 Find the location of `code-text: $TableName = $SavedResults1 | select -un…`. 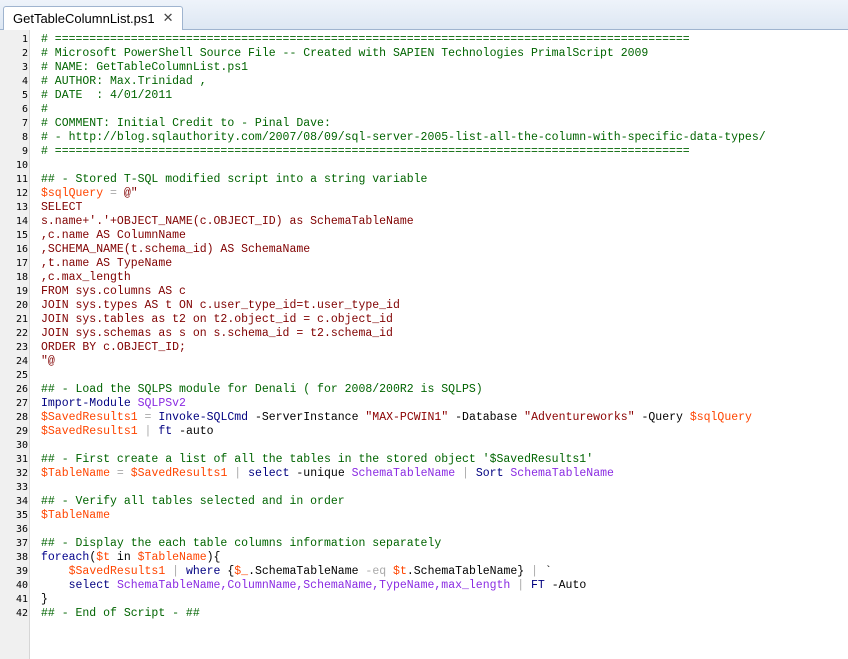

code-text: $TableName = $SavedResults1 | select -un… is located at coordinates (327, 474).